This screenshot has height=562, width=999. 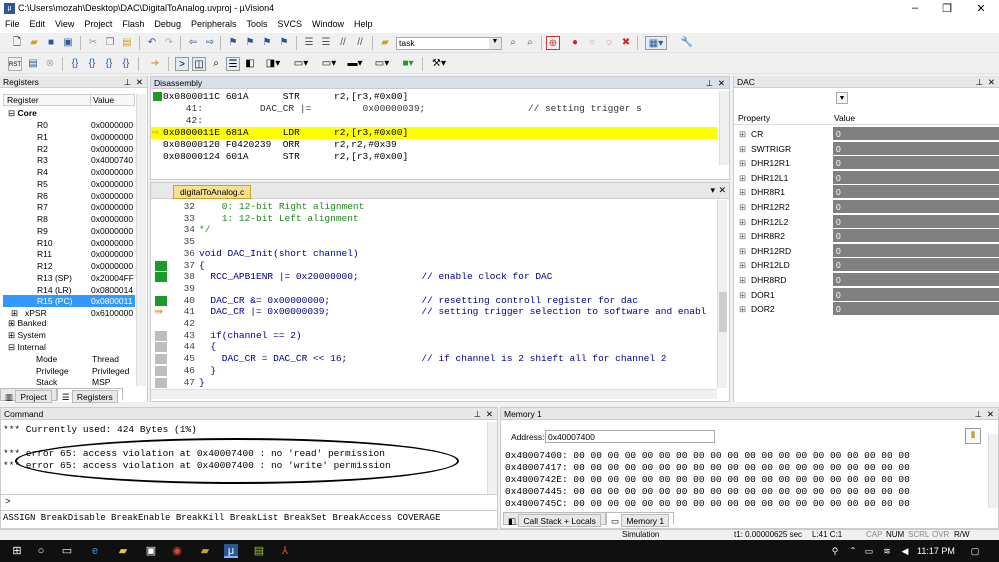 What do you see at coordinates (947, 8) in the screenshot?
I see `maximize-icon: ❐` at bounding box center [947, 8].